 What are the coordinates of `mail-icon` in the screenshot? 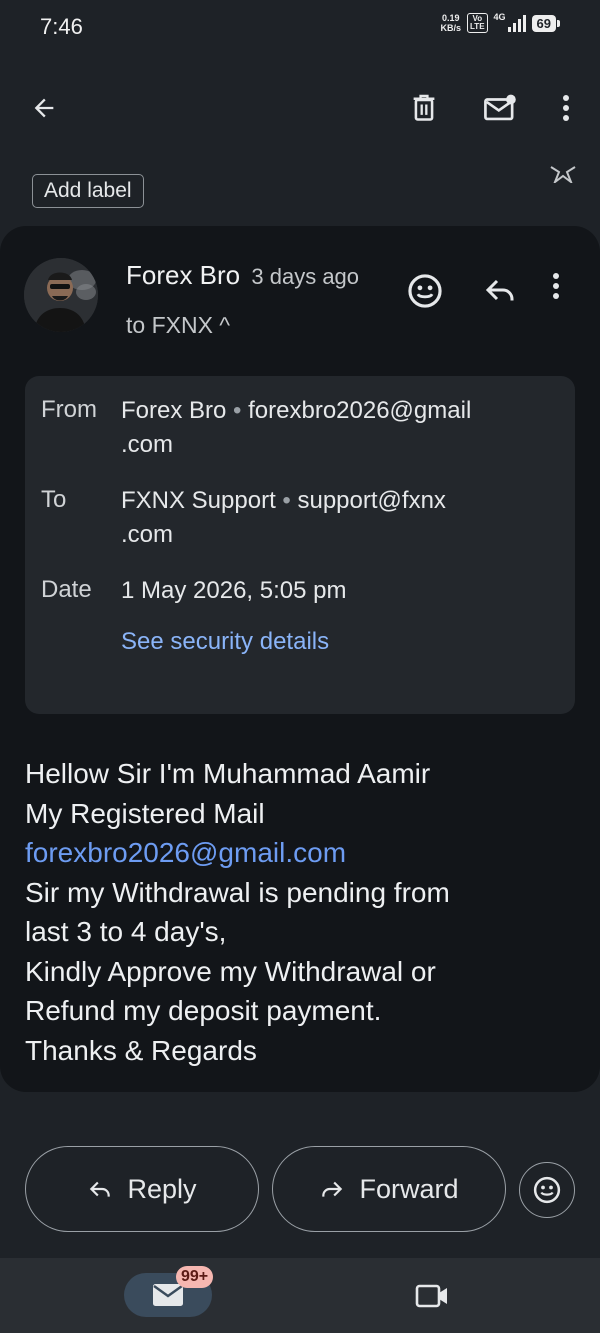 It's located at (168, 1295).